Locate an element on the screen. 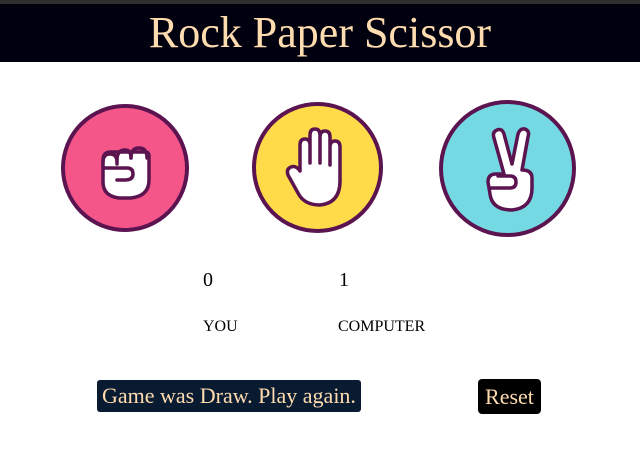 The width and height of the screenshot is (640, 460). result-message: Game was Draw. Play again. is located at coordinates (229, 396).